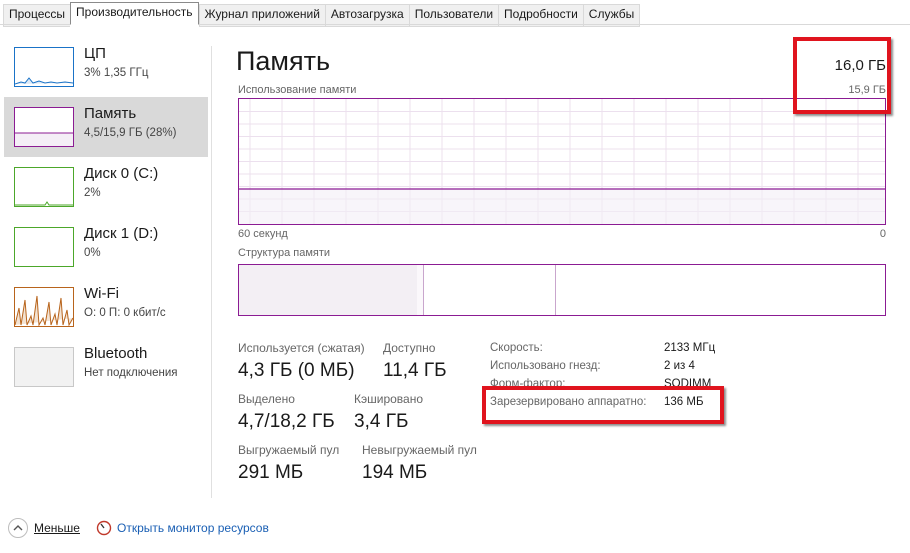  I want to click on sidebar-item-value: 4,5/15,9 ГБ (28%), so click(130, 133).